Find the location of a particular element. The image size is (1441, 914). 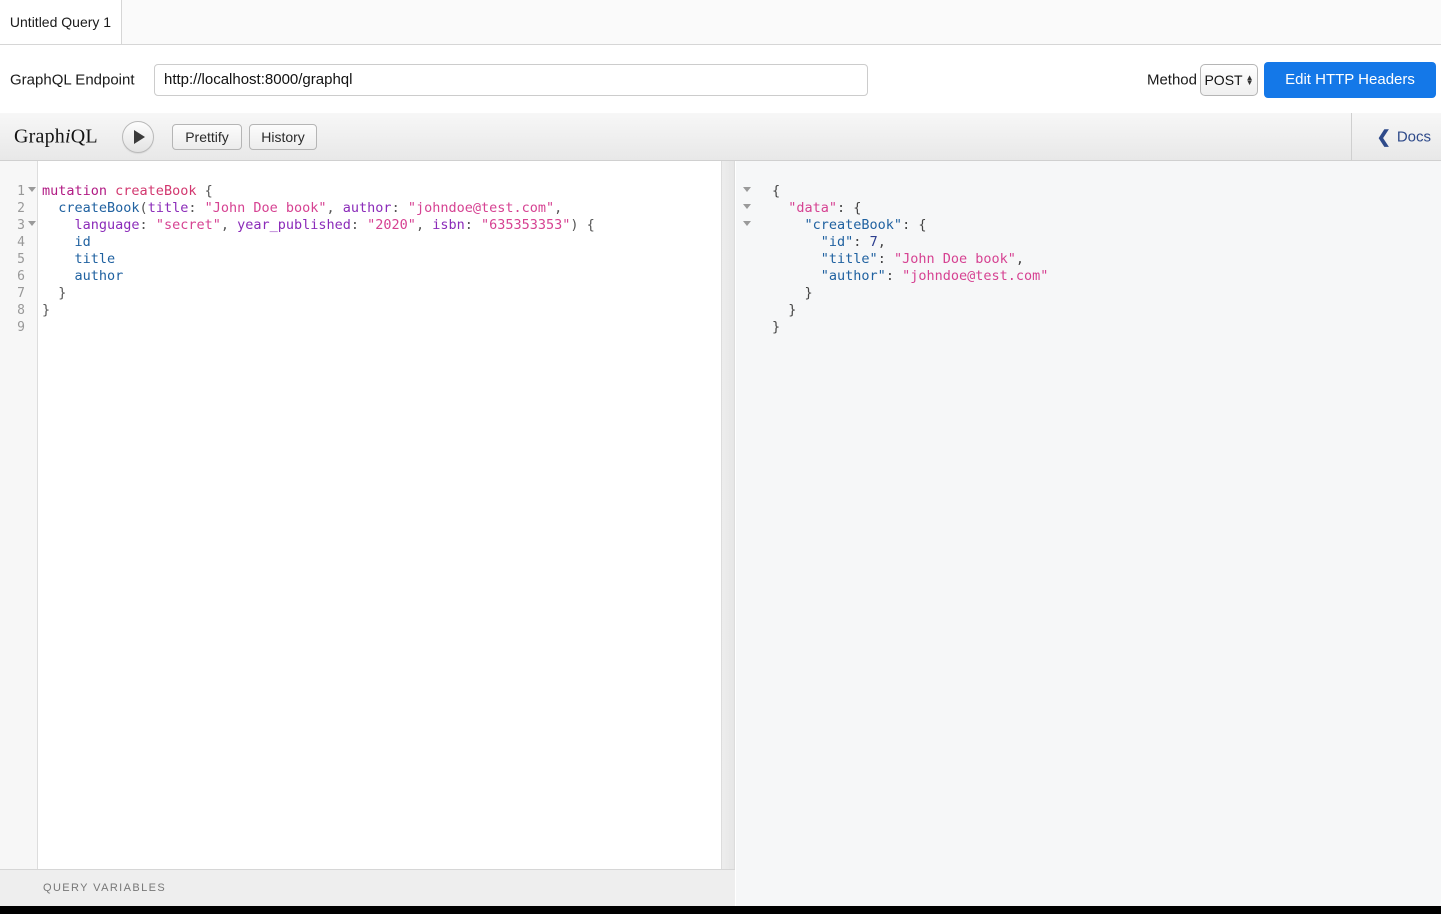

prettify-button: Prettify is located at coordinates (207, 136).